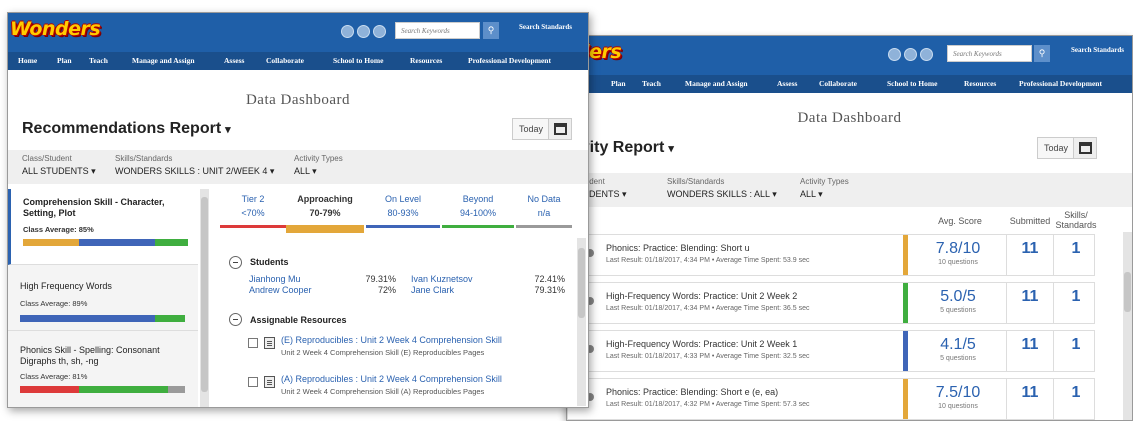 Image resolution: width=1133 pixels, height=421 pixels. I want to click on student-name: Jane Clark, so click(432, 290).